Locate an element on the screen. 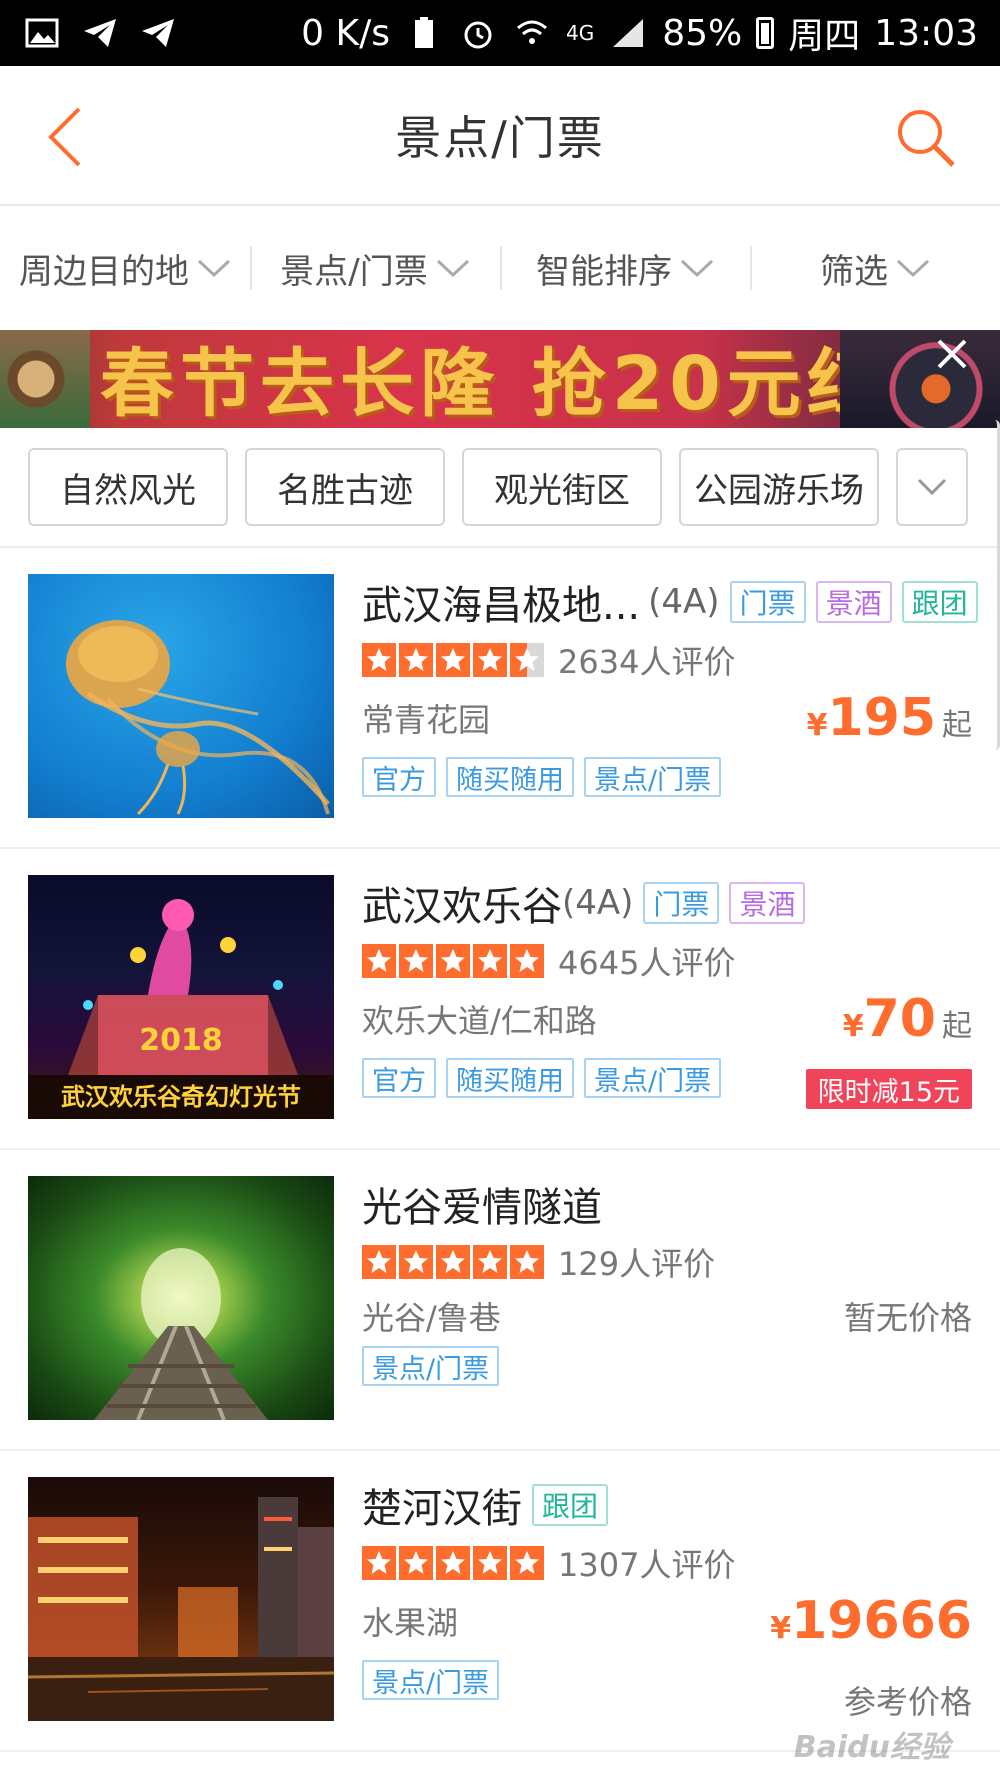 The height and width of the screenshot is (1778, 1000). chip-street: 观光街区 is located at coordinates (562, 487).